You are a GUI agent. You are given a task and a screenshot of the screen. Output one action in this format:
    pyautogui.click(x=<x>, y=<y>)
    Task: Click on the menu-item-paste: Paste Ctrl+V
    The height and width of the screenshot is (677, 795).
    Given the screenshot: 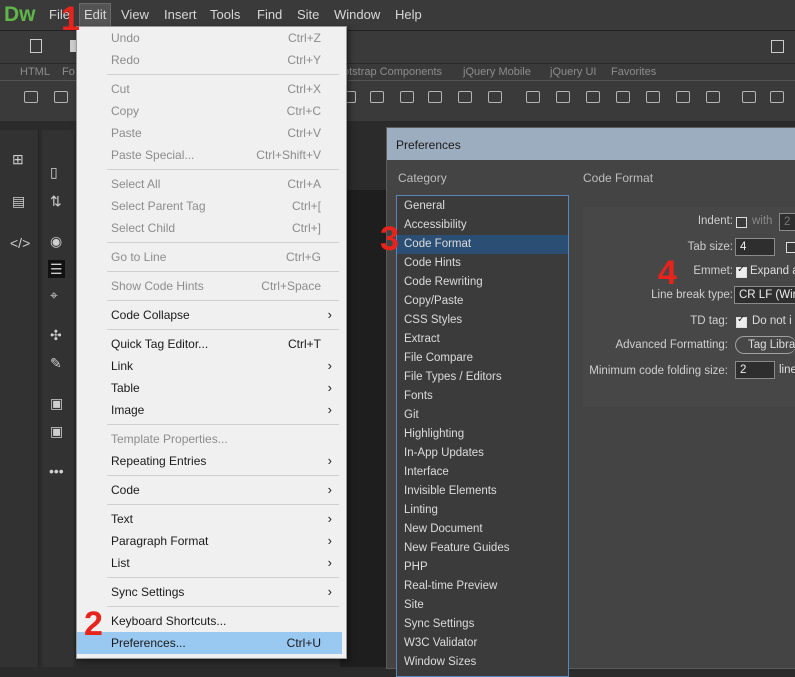 What is the action you would take?
    pyautogui.click(x=209, y=133)
    